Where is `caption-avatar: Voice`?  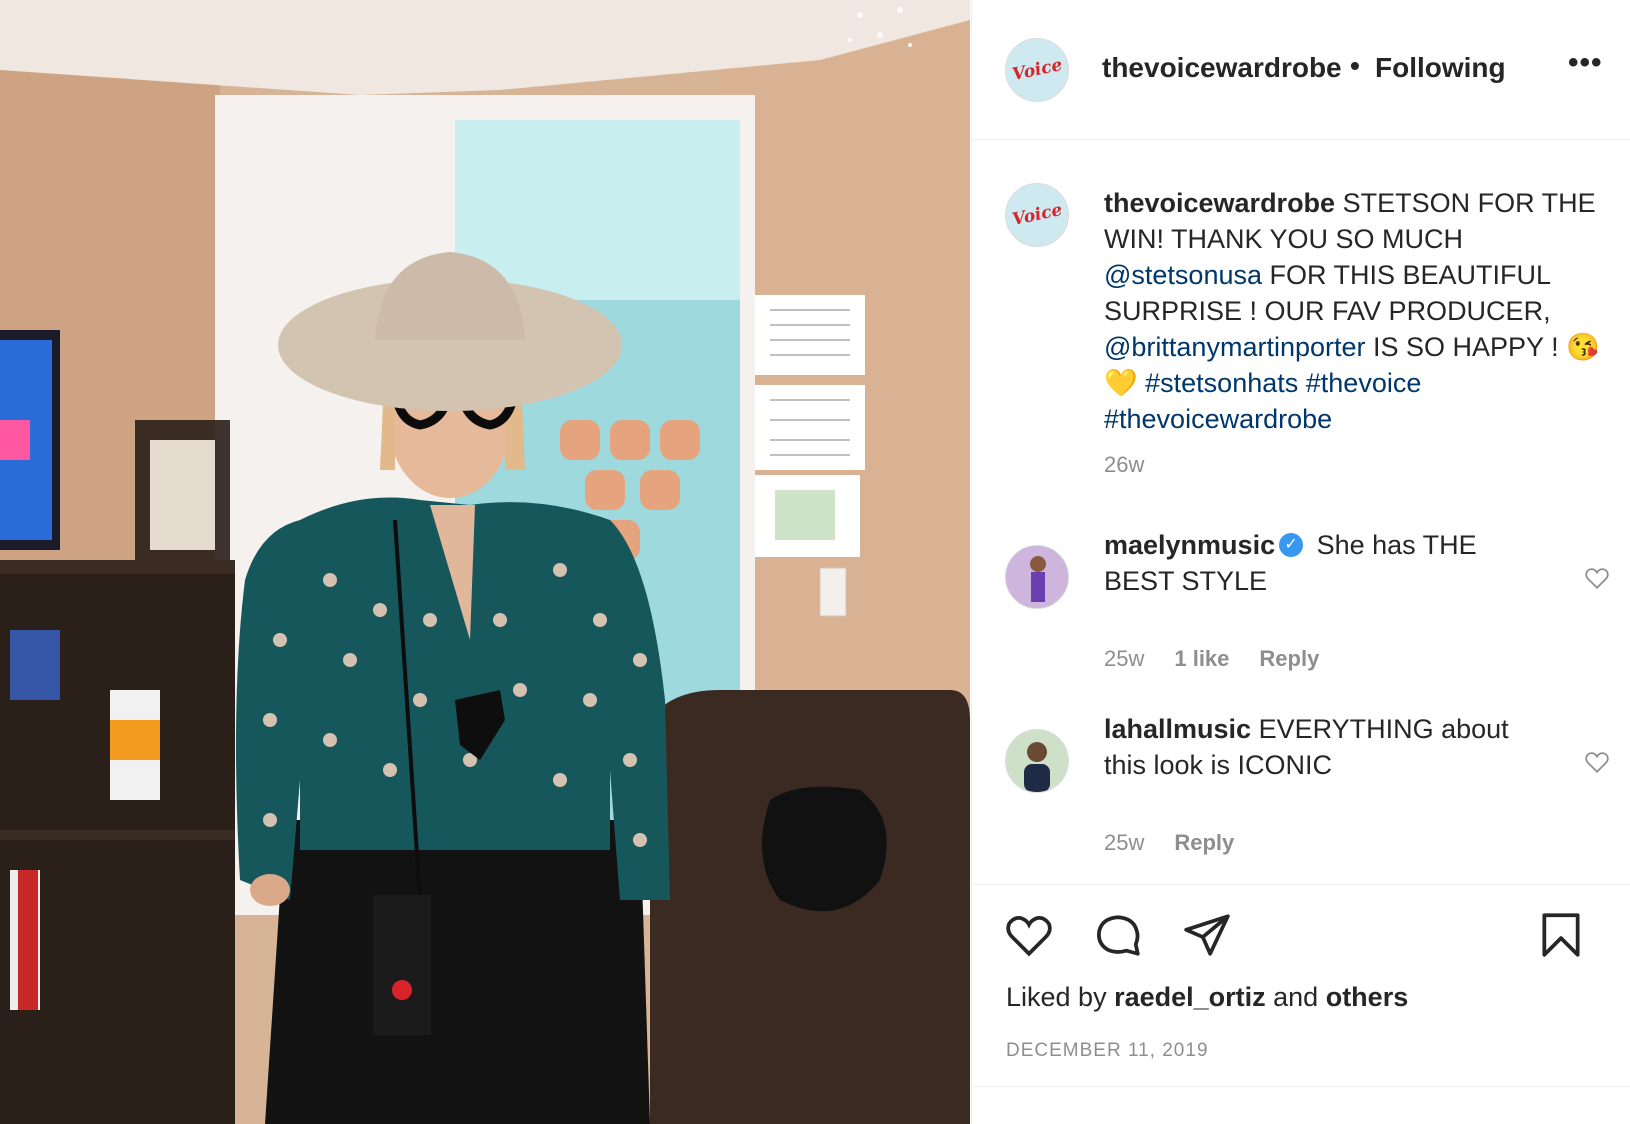 caption-avatar: Voice is located at coordinates (1037, 215).